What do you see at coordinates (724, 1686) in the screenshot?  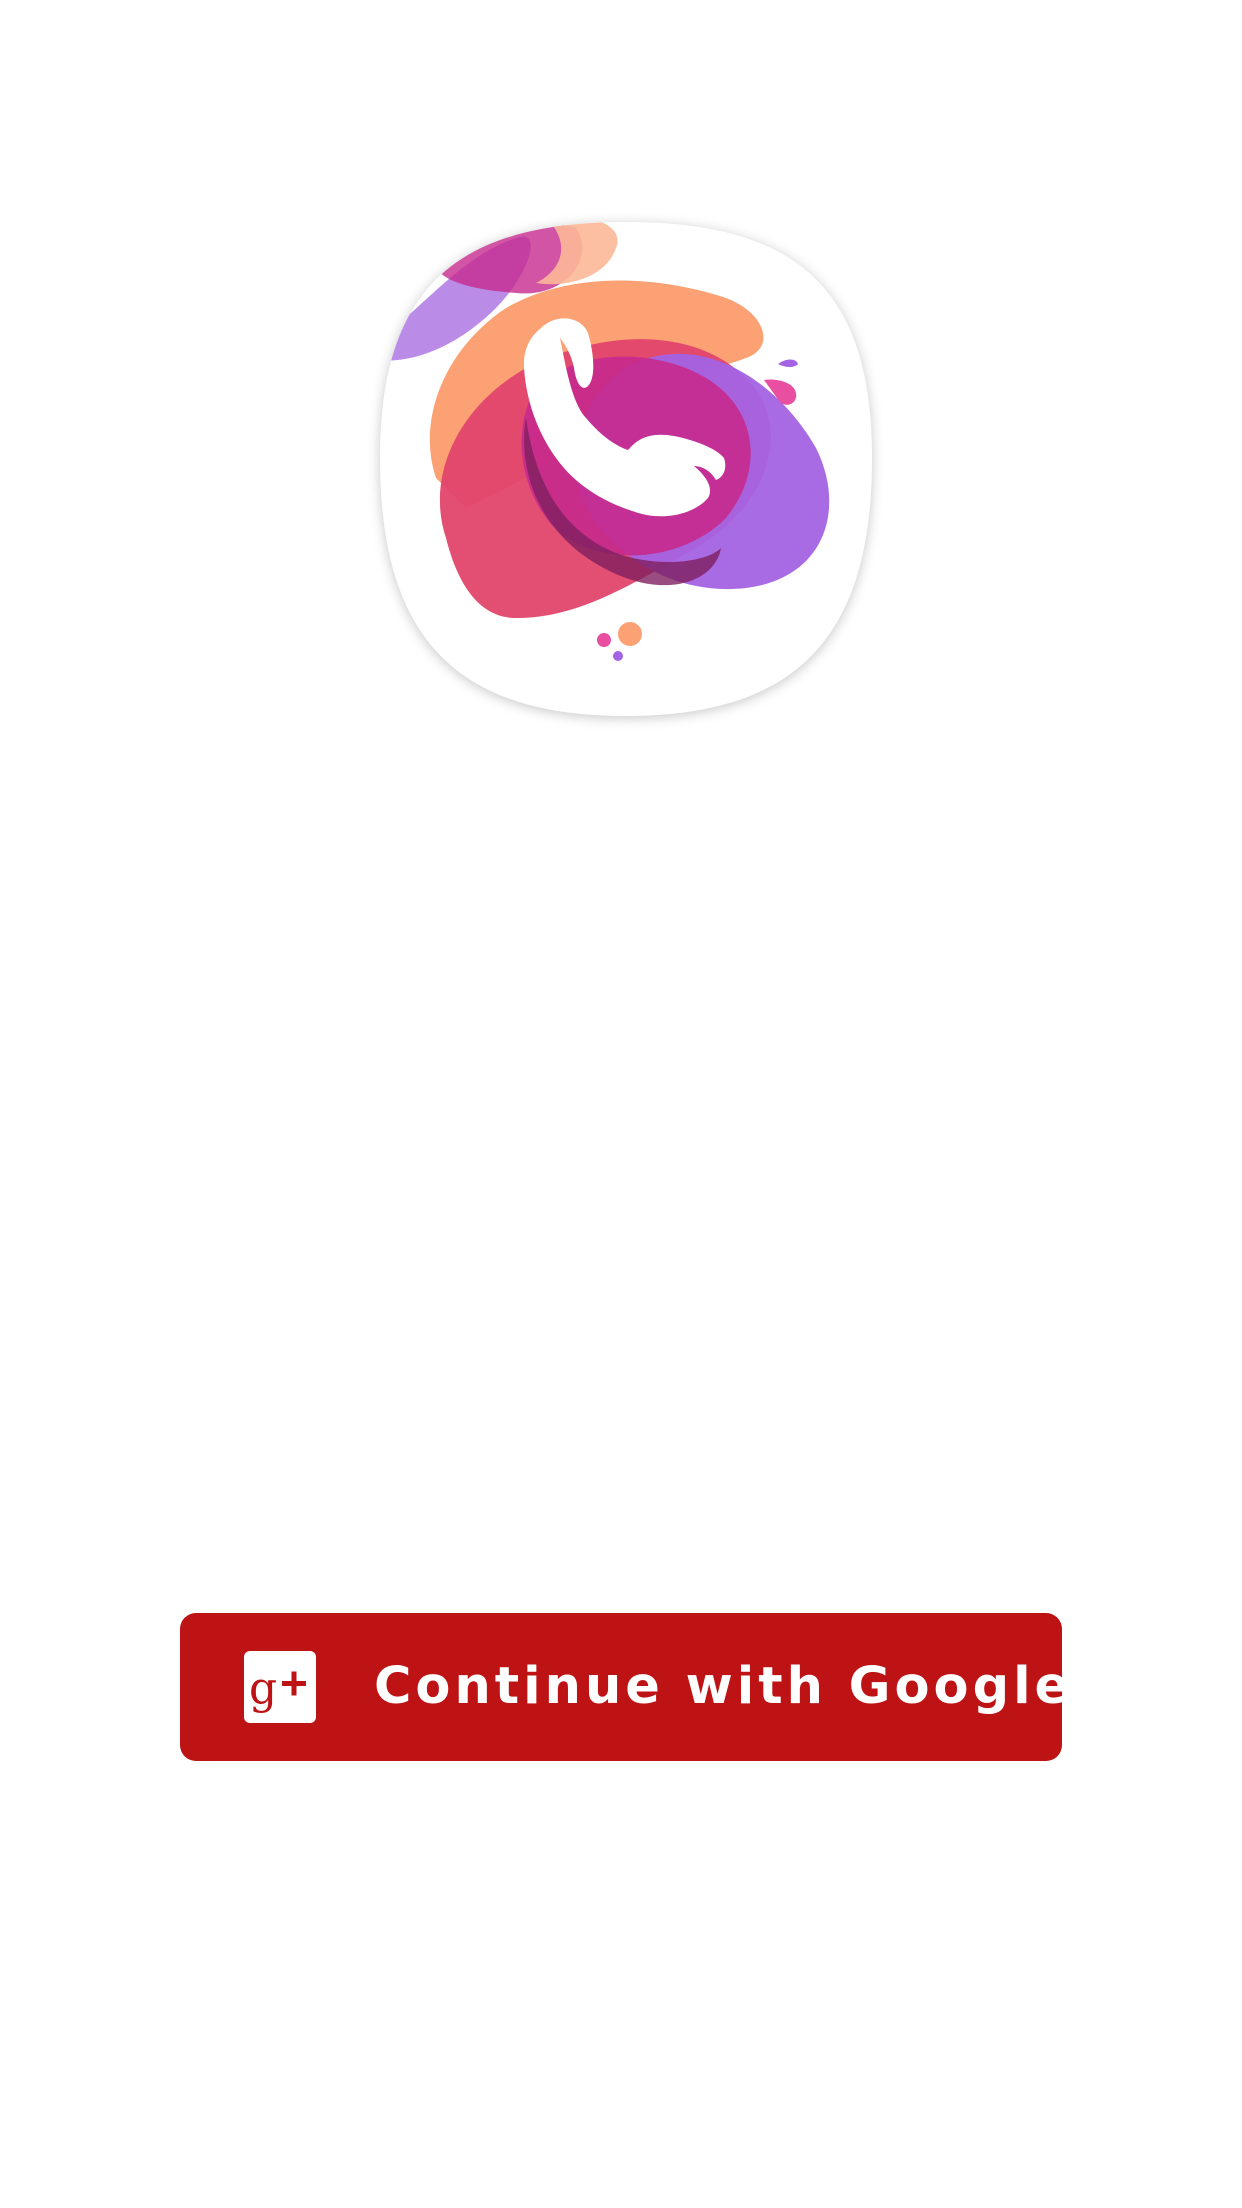 I see `google-button-label: Continue with Google` at bounding box center [724, 1686].